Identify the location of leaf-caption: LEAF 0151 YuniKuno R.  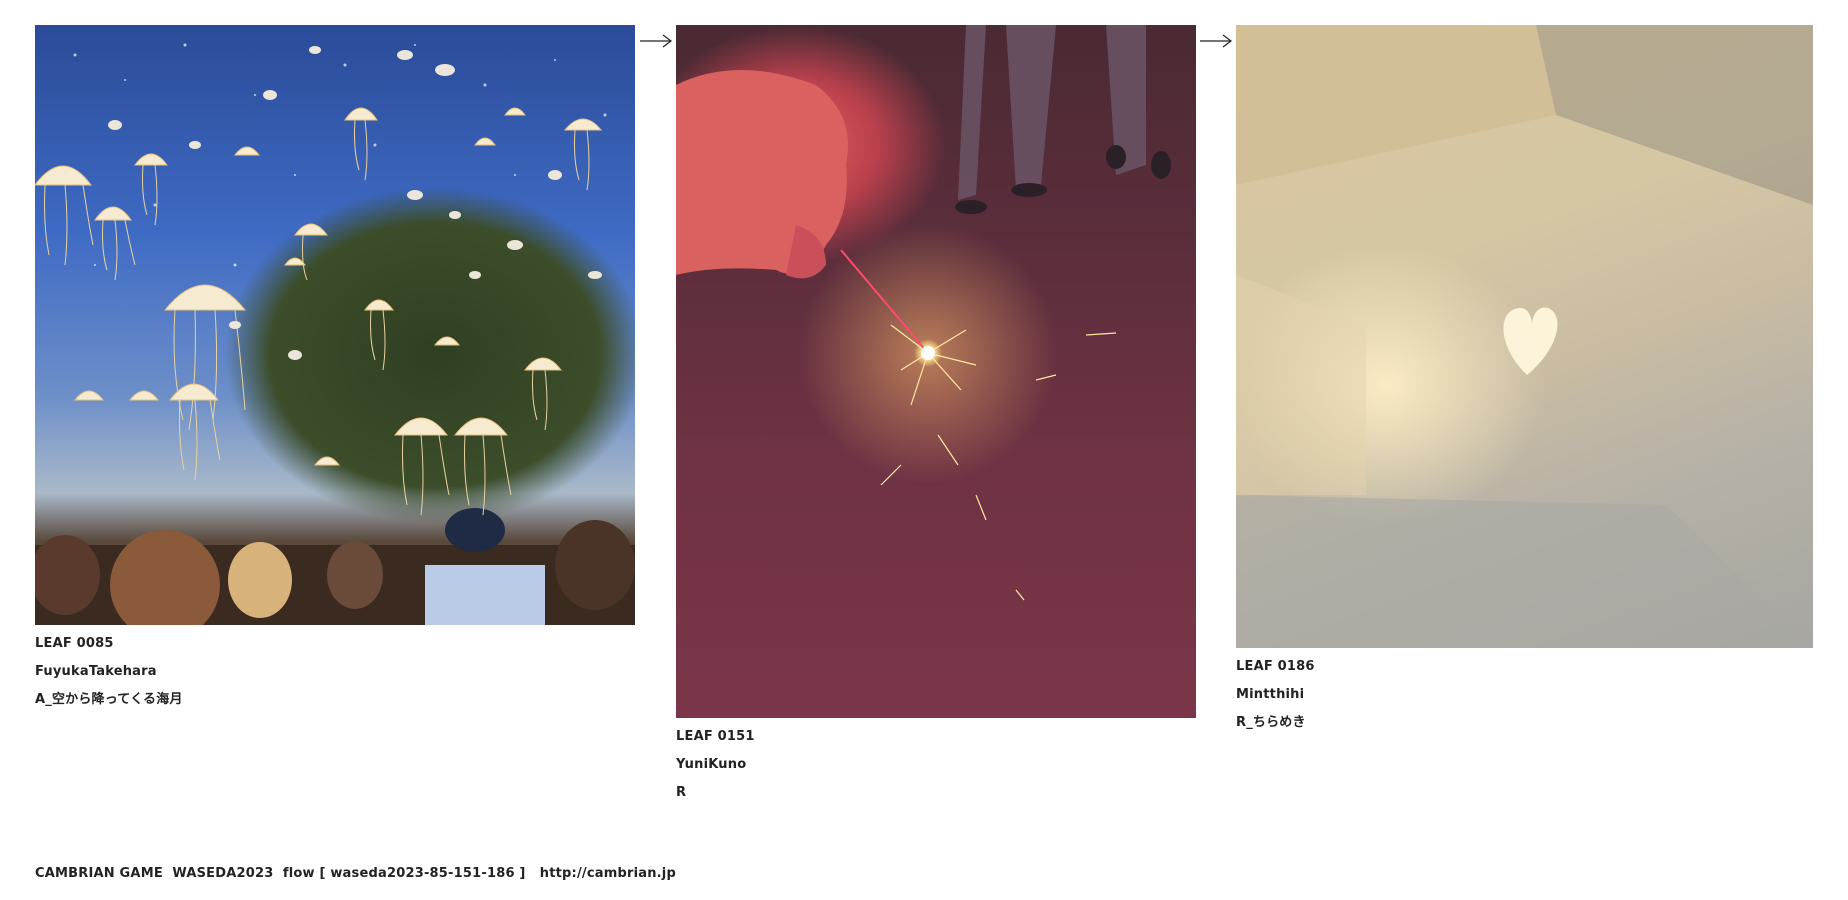
(715, 765).